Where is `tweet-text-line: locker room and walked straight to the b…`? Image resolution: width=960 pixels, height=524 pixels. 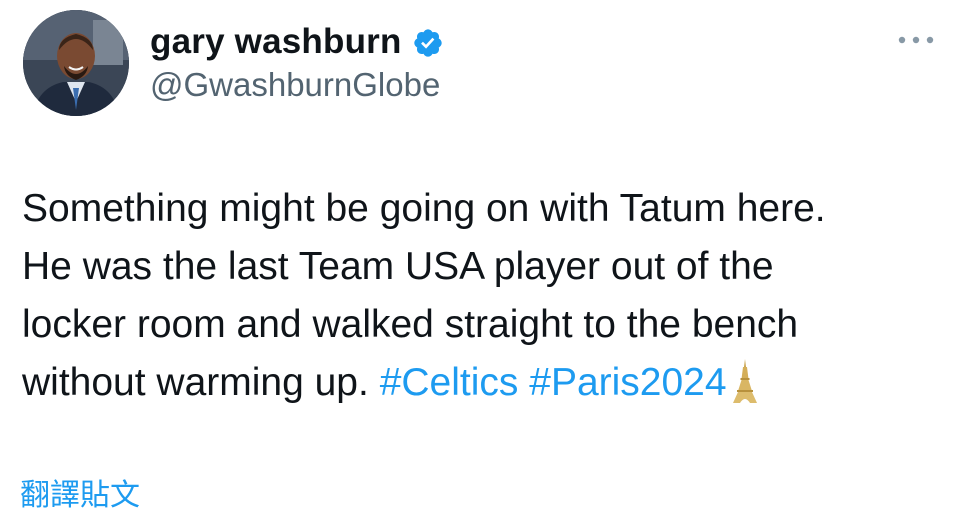 tweet-text-line: locker room and walked straight to the b… is located at coordinates (410, 324).